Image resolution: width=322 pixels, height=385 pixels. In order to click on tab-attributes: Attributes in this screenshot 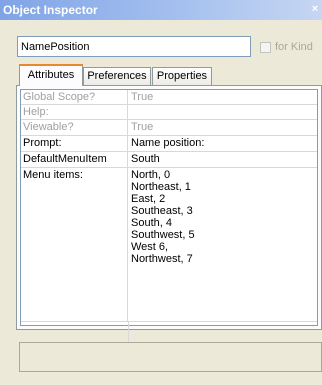, I will do `click(51, 75)`.